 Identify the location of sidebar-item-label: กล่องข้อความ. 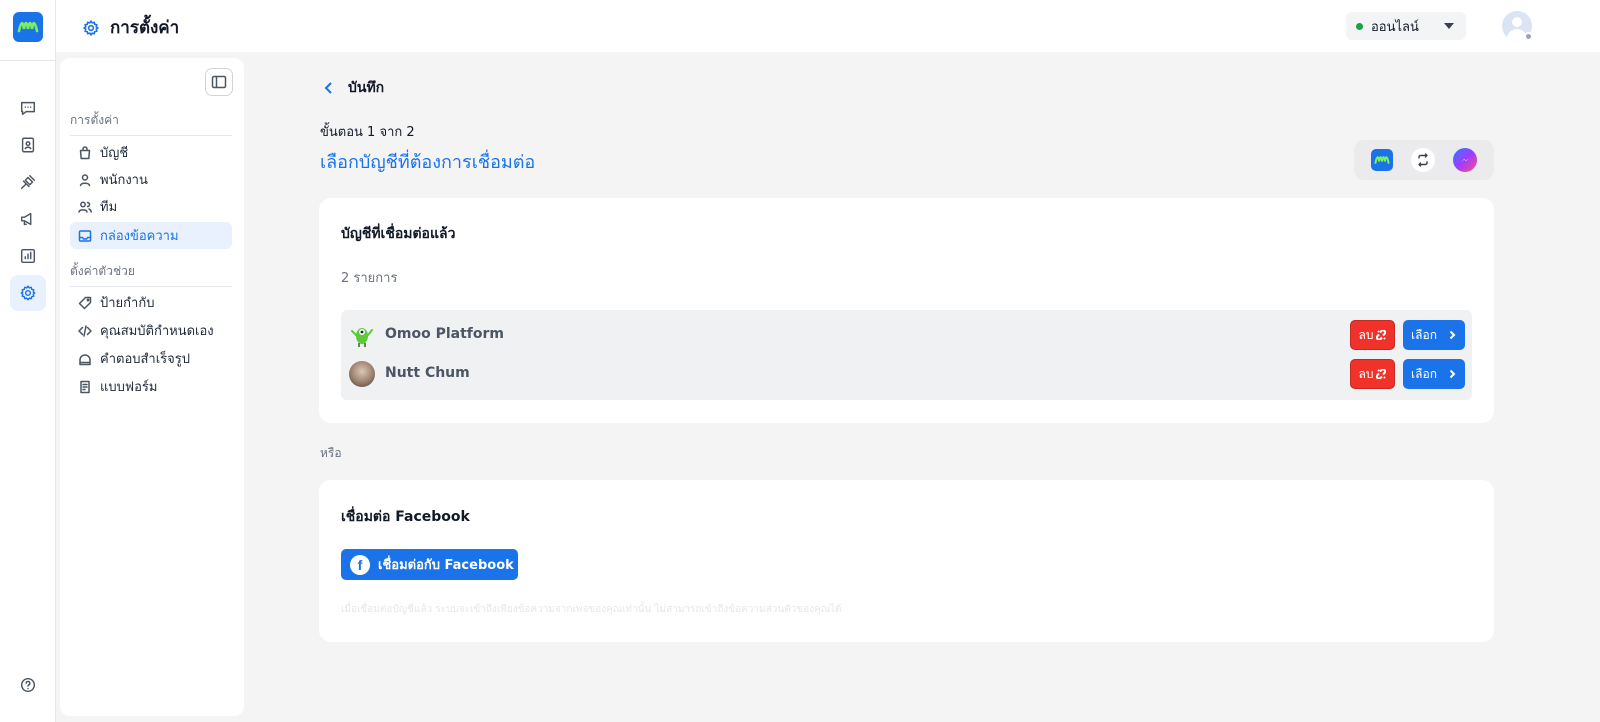
(139, 236).